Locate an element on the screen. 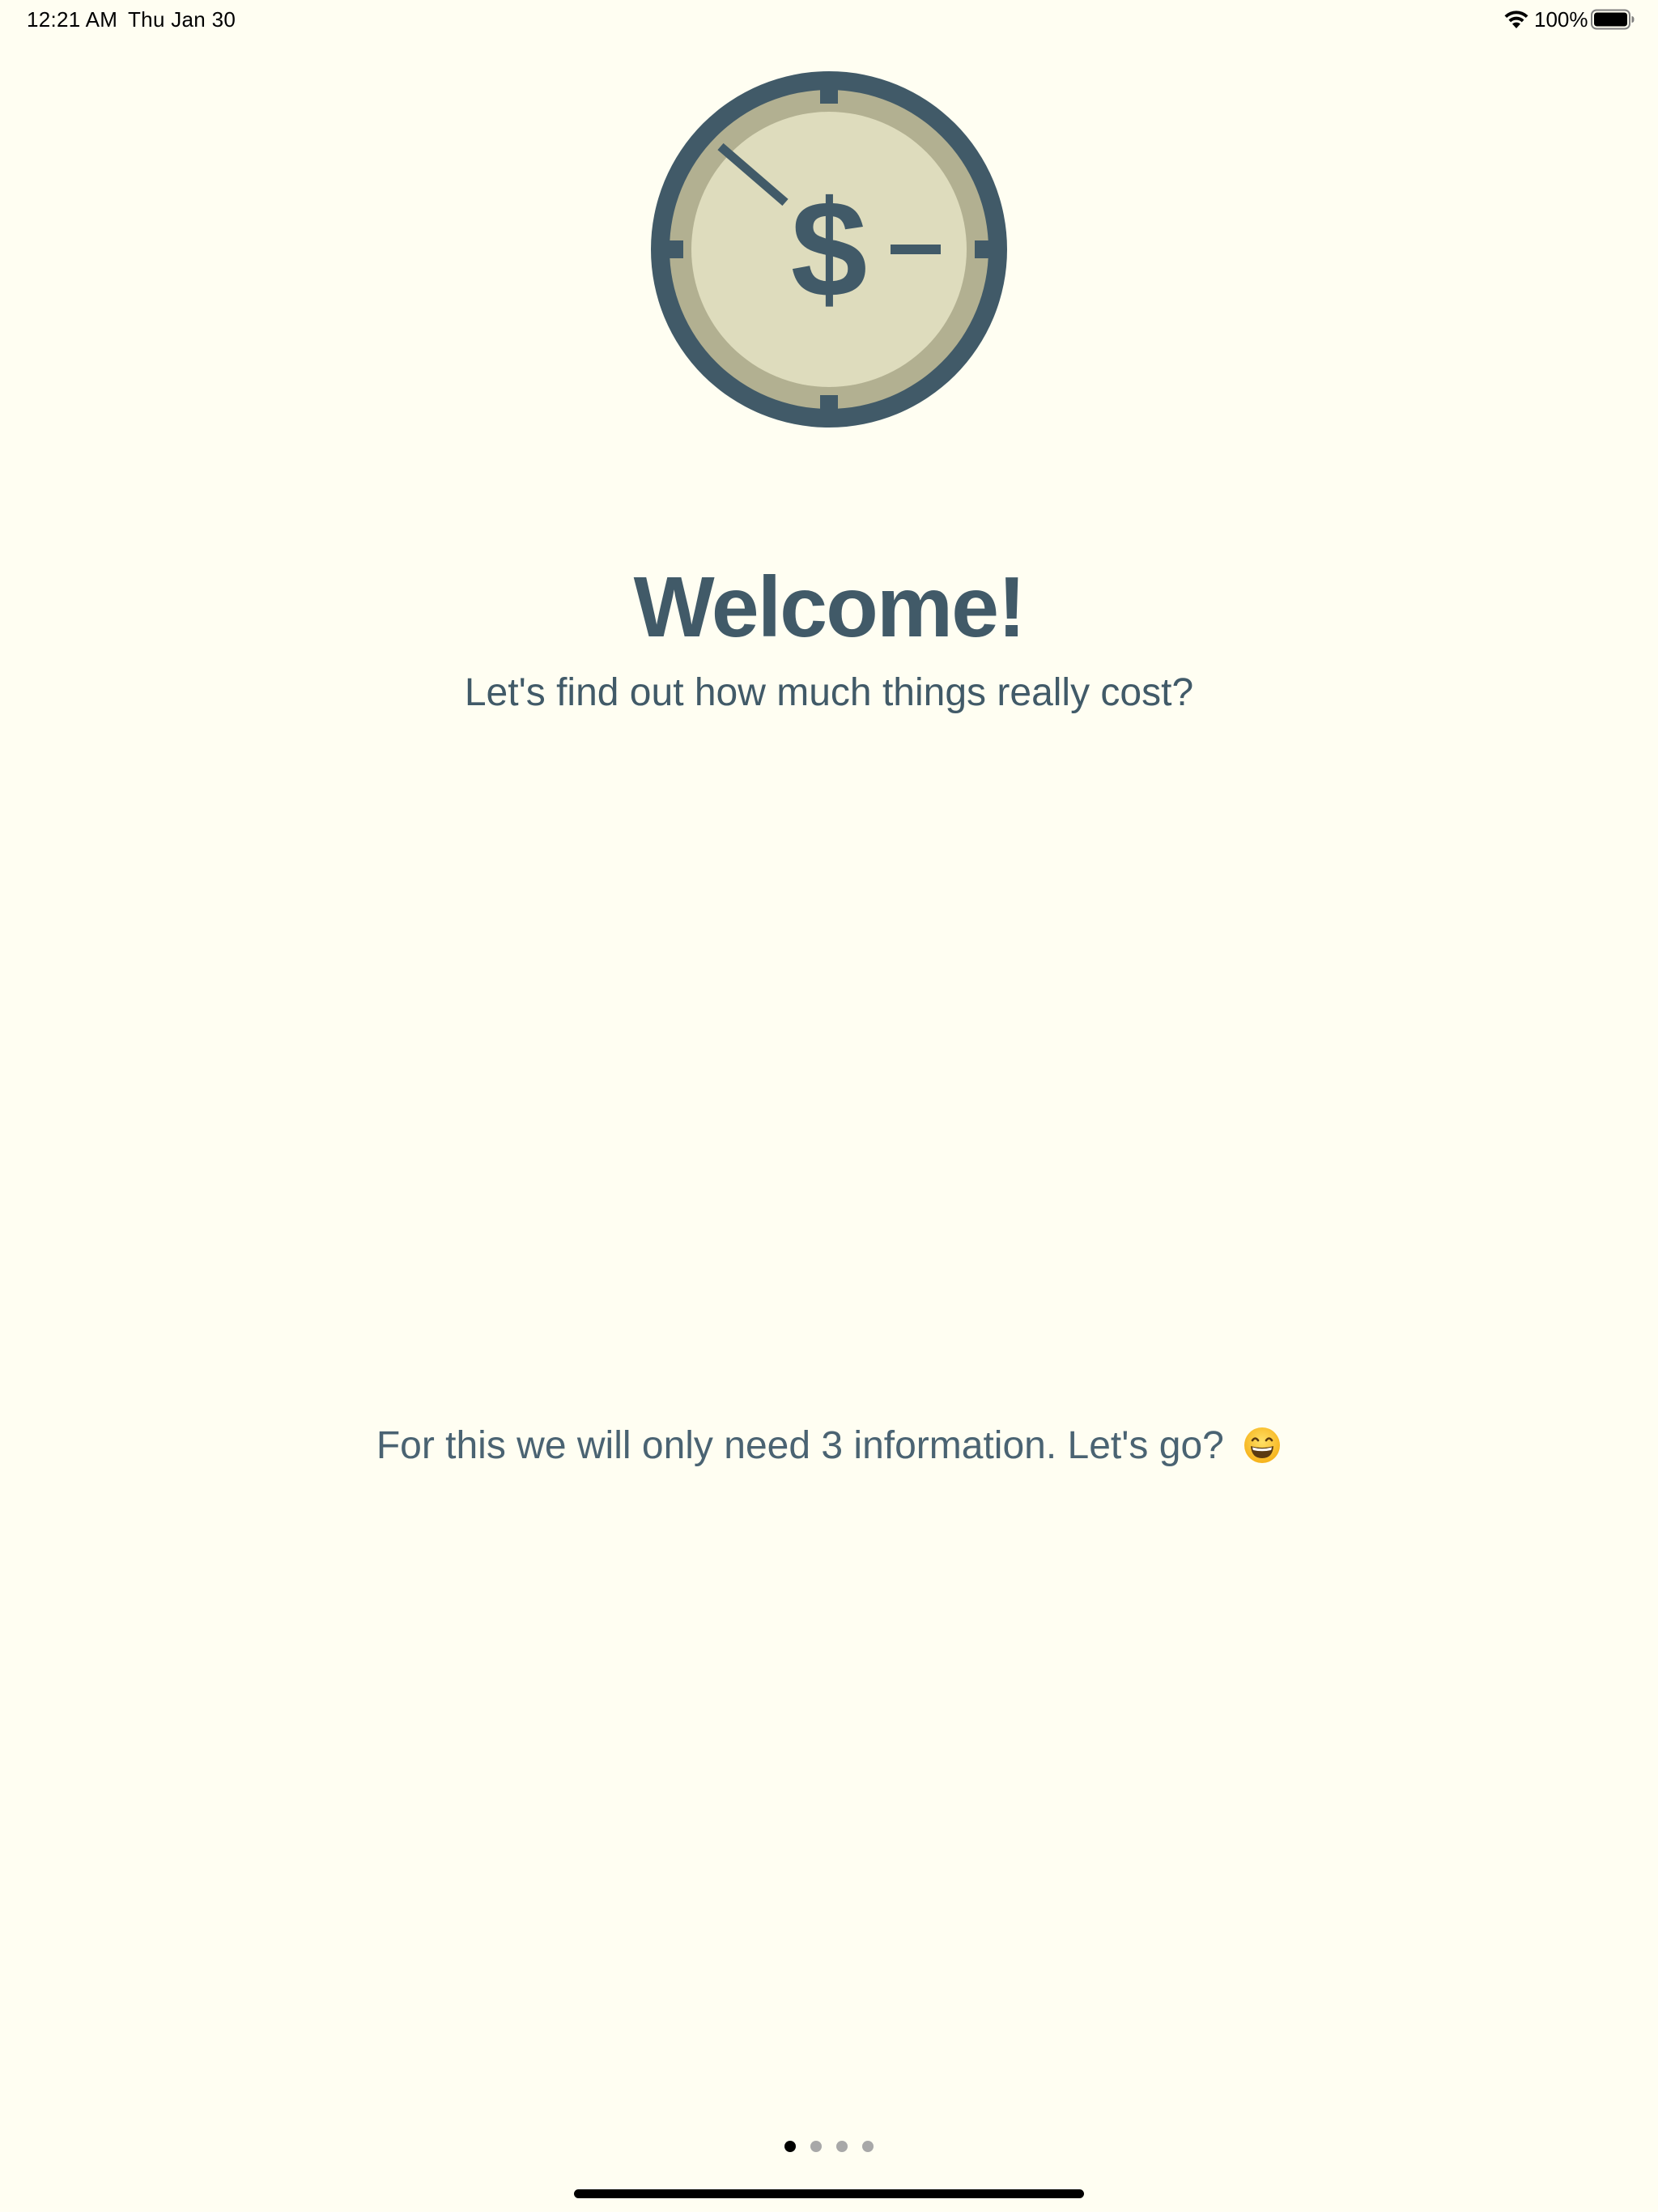  battery-percent: 100% is located at coordinates (1561, 19).